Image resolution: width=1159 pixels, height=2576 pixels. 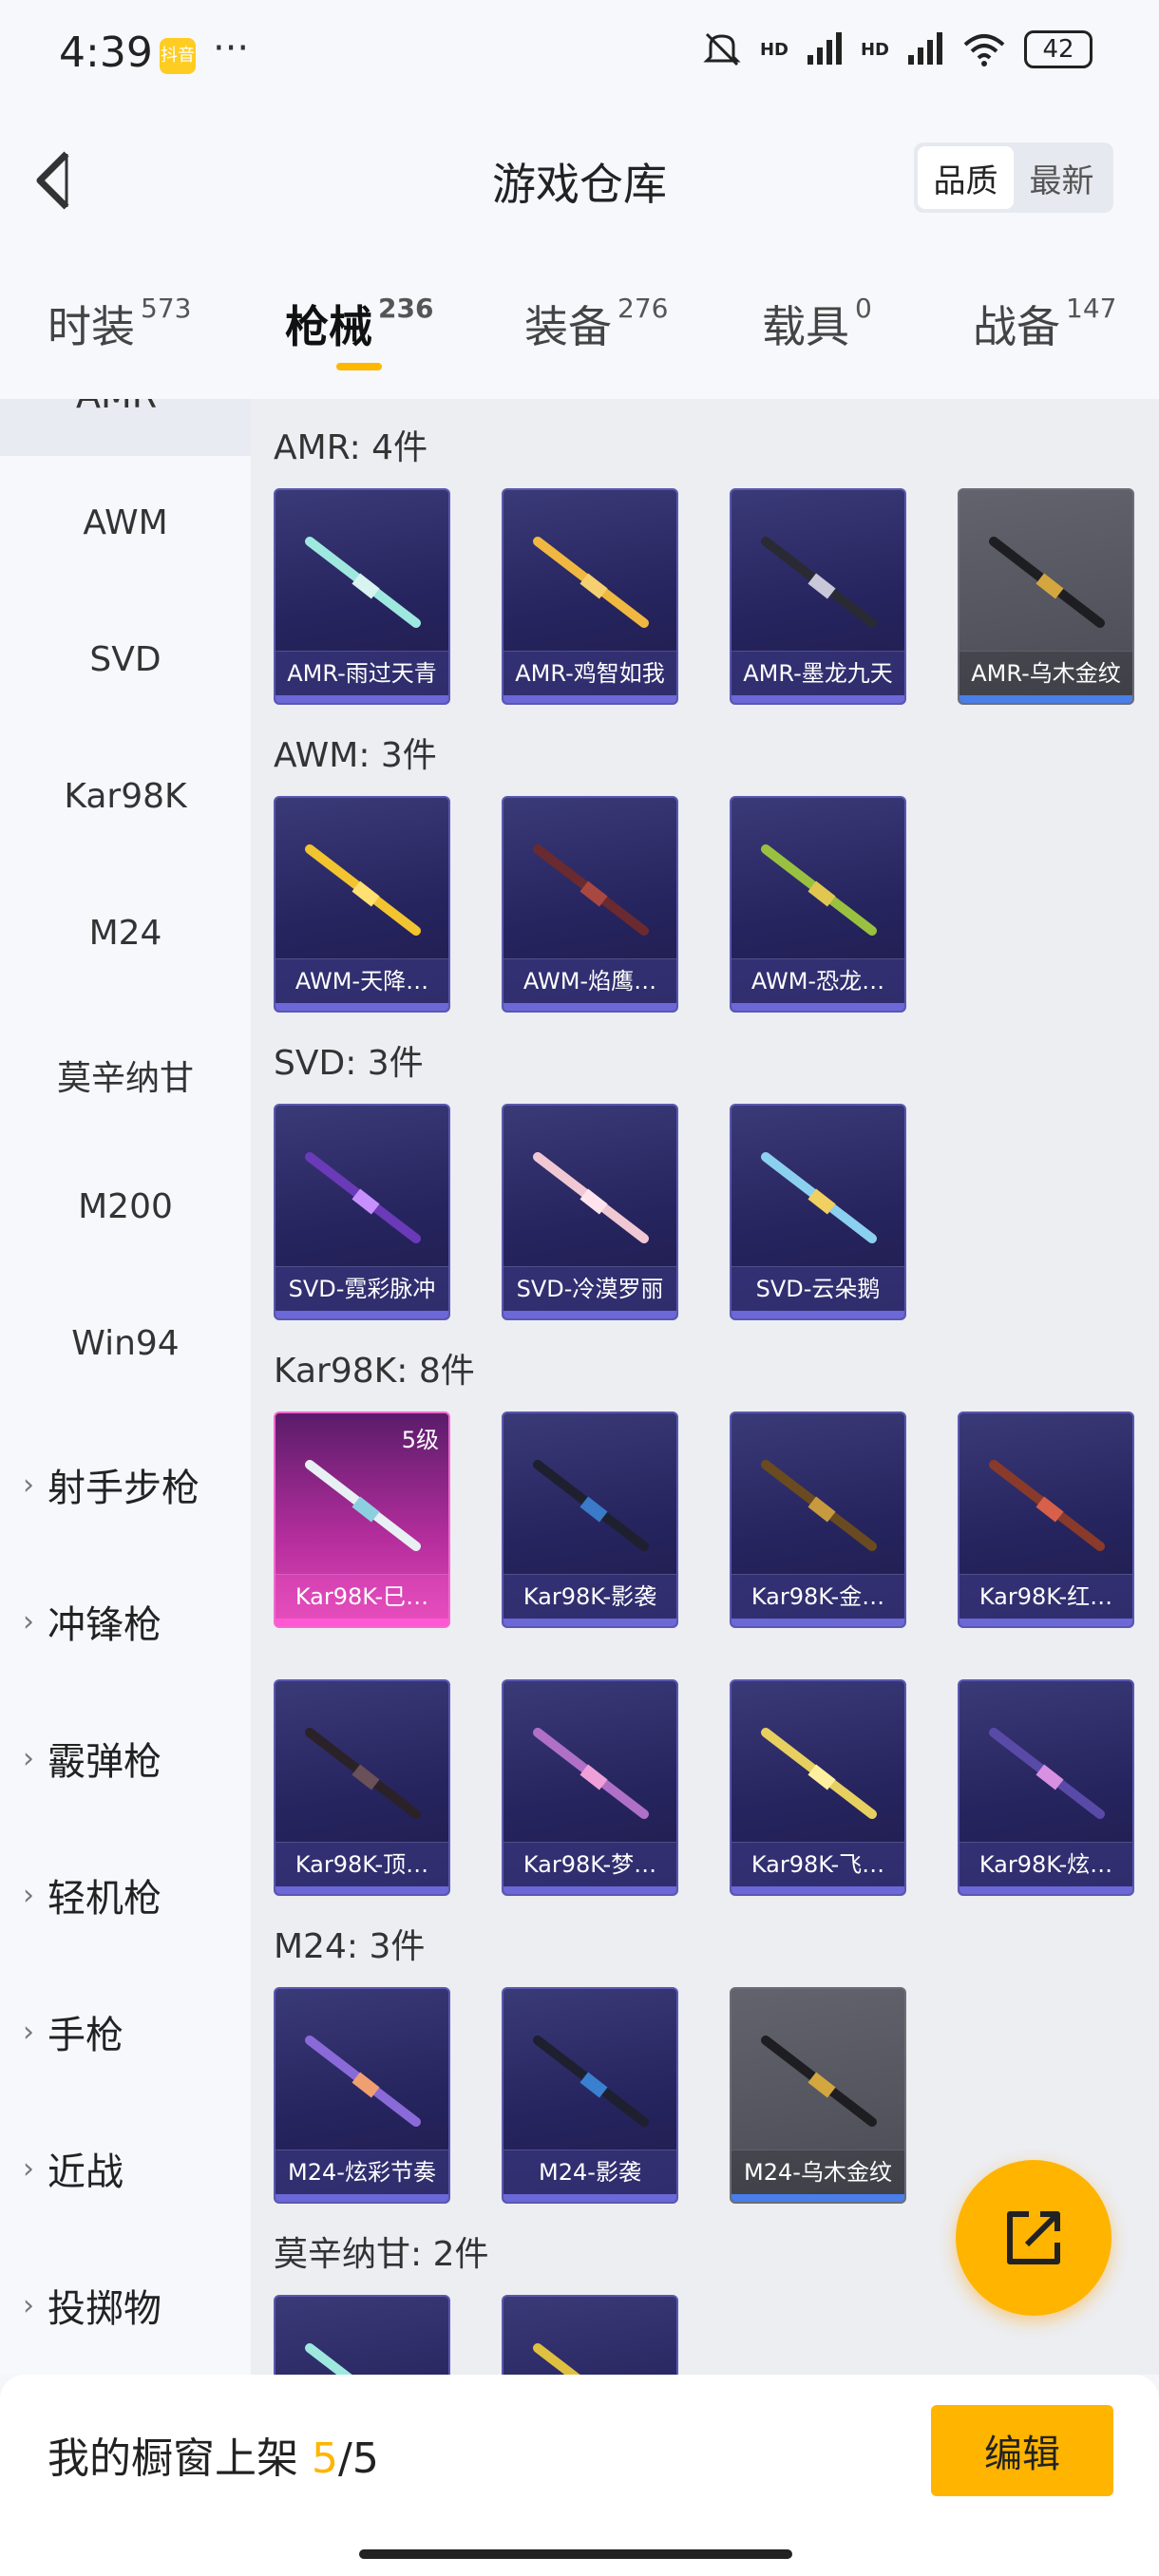 What do you see at coordinates (362, 2172) in the screenshot?
I see `weapon-name: M24-炫彩节奏` at bounding box center [362, 2172].